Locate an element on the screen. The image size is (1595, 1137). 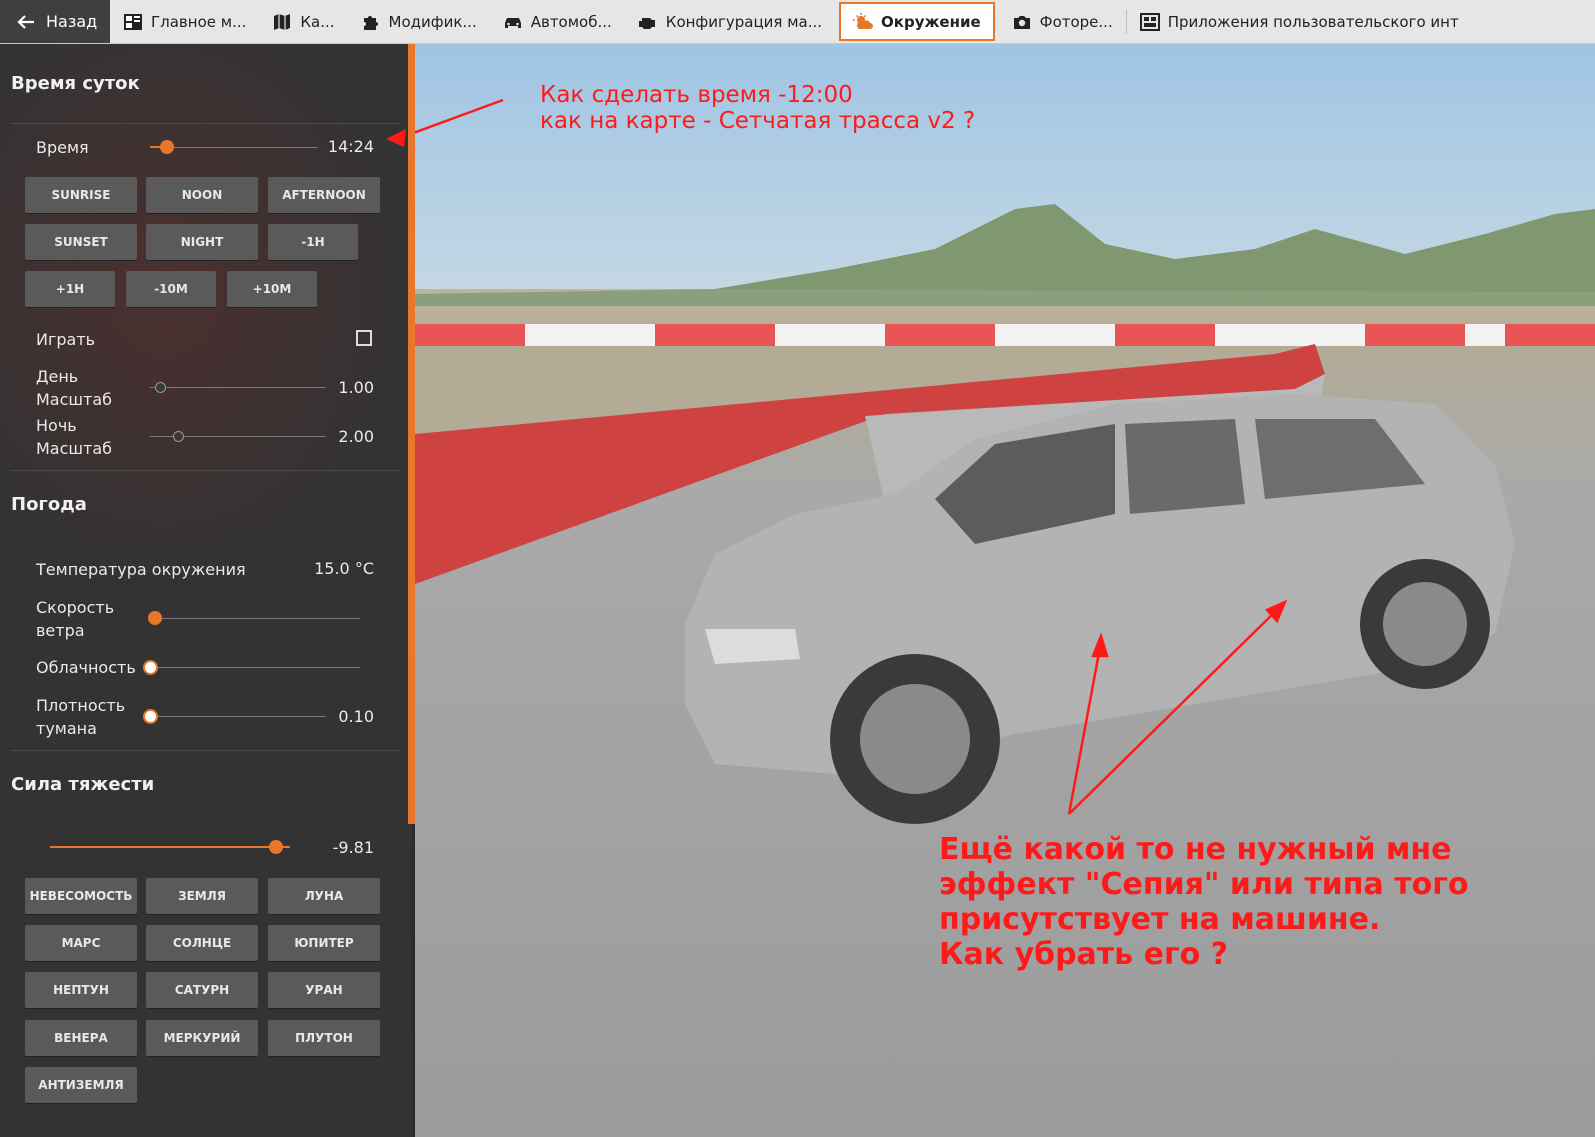
section-title-weather: Погода is located at coordinates (49, 504).